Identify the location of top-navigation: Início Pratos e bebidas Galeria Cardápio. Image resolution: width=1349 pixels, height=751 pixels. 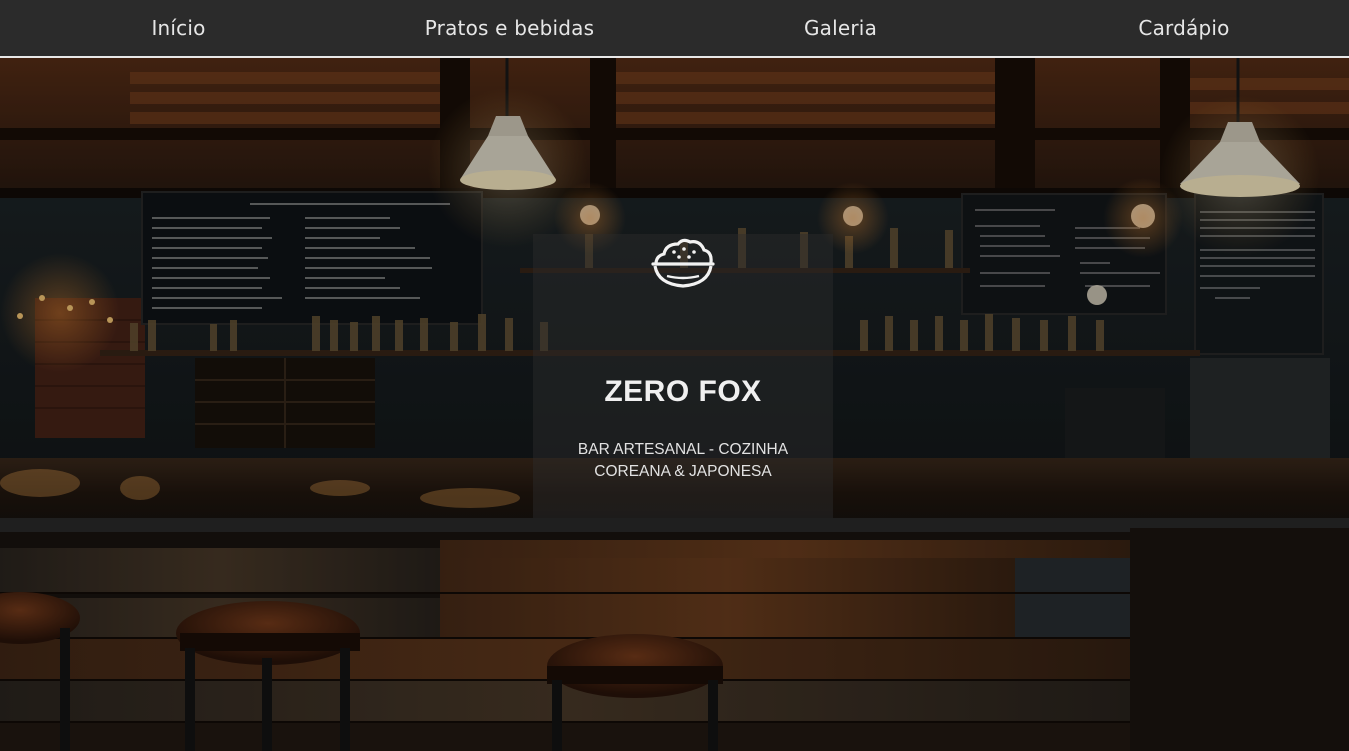
(674, 29).